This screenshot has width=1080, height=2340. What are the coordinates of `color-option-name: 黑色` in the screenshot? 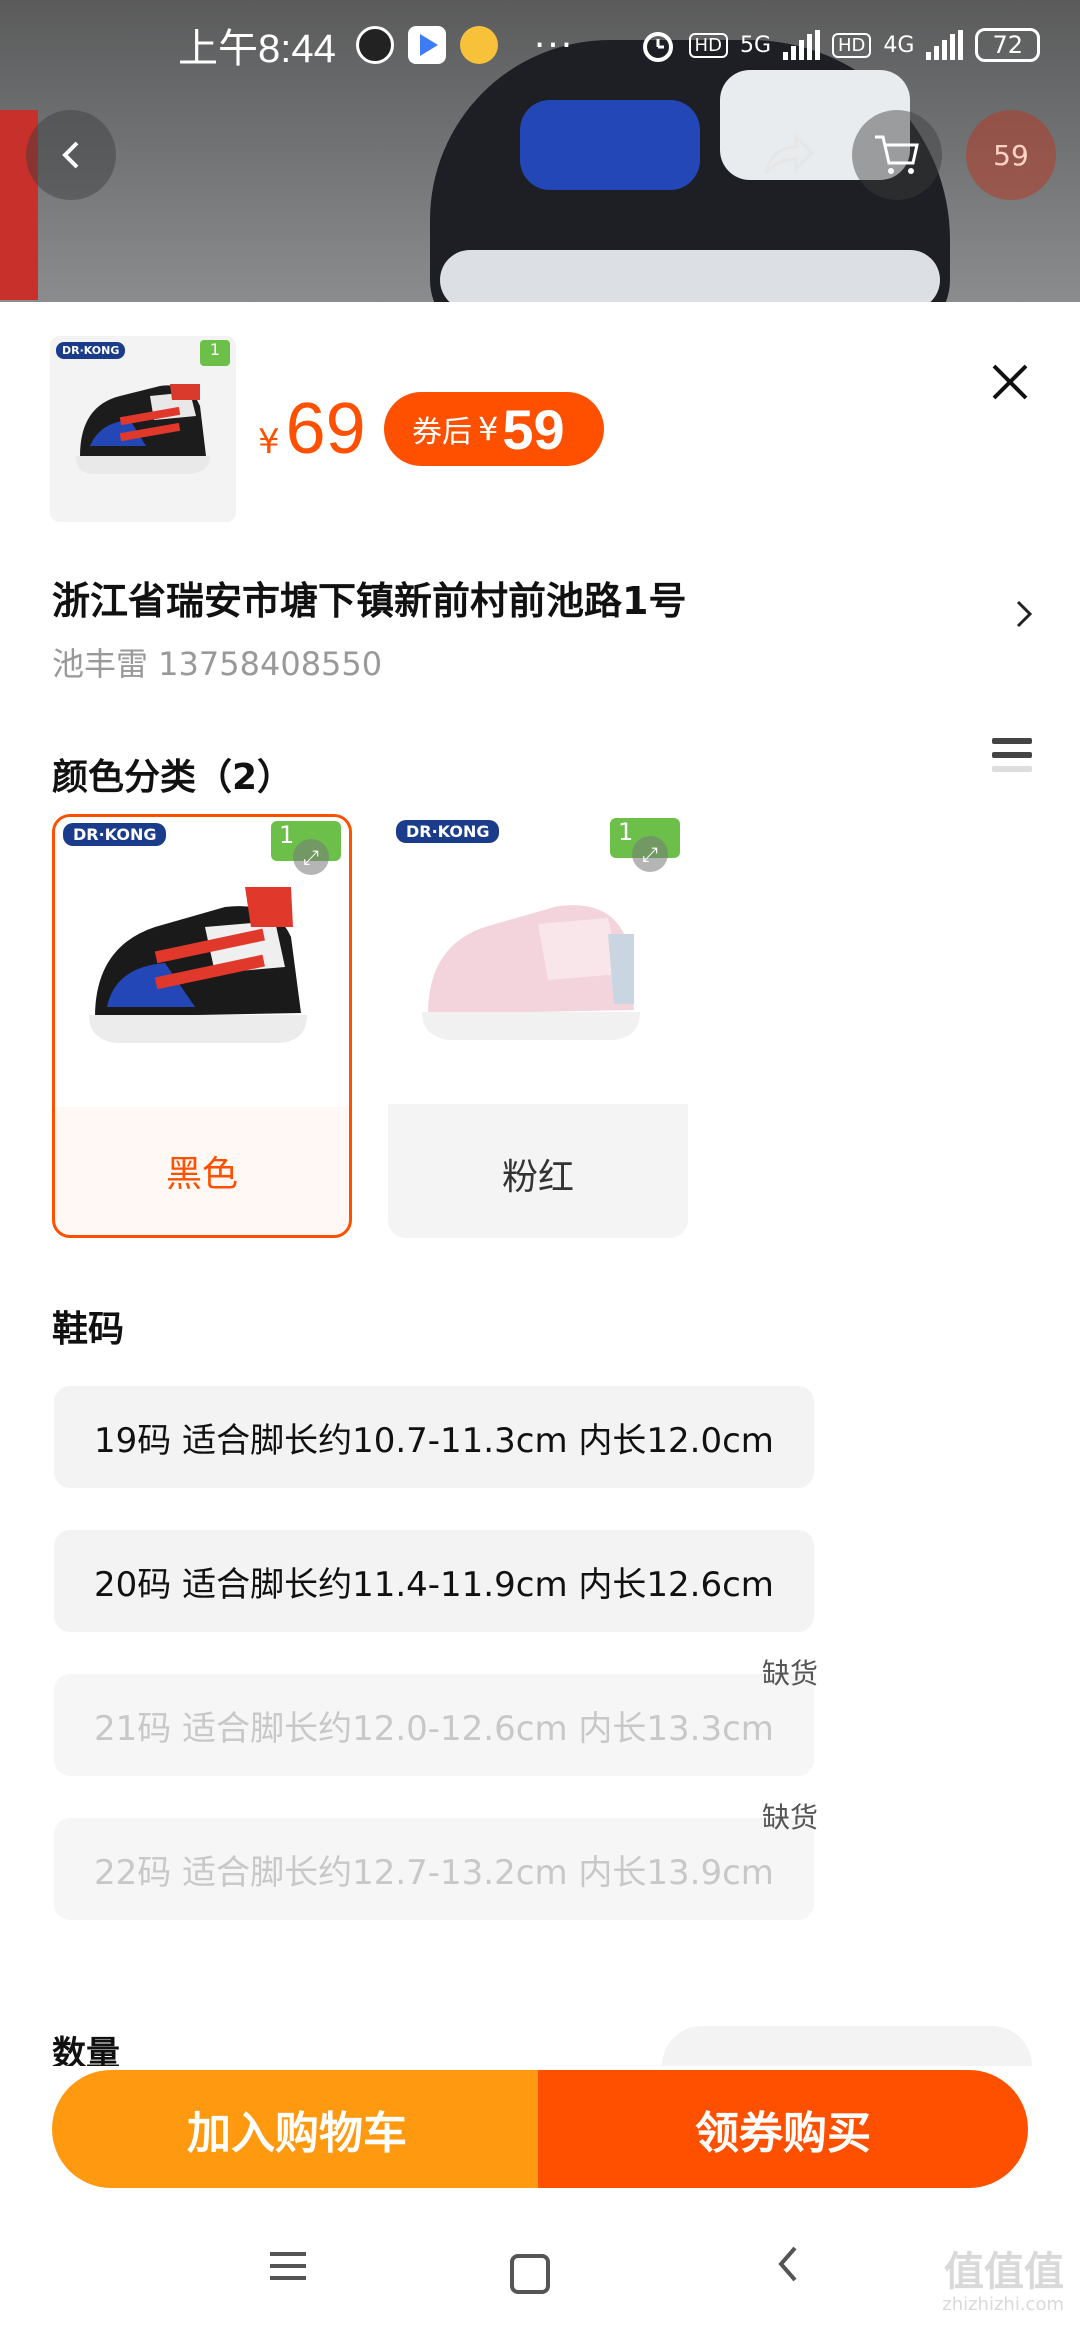 It's located at (201, 1174).